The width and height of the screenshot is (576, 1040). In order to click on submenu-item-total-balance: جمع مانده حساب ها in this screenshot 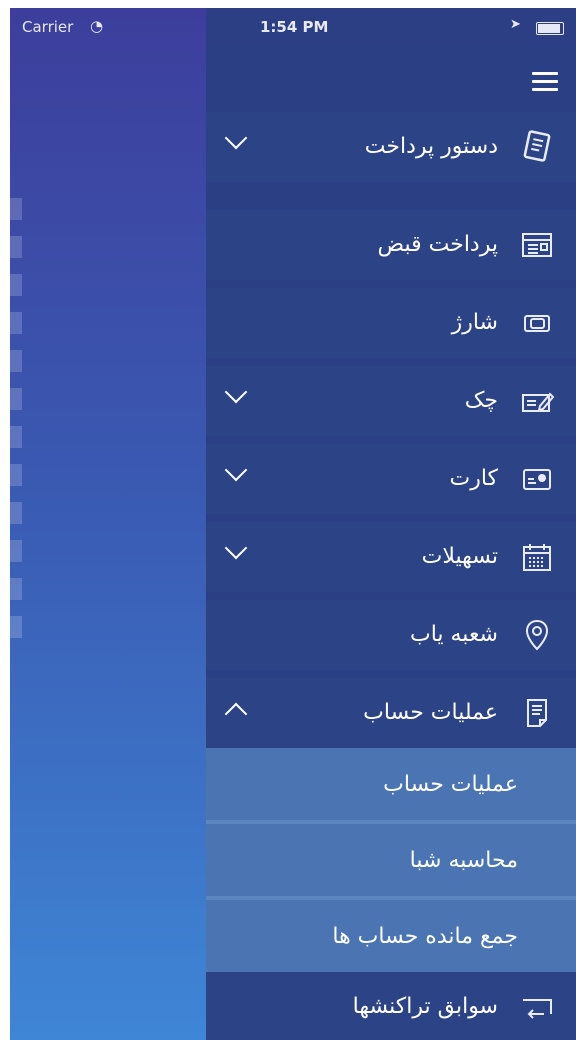, I will do `click(391, 934)`.